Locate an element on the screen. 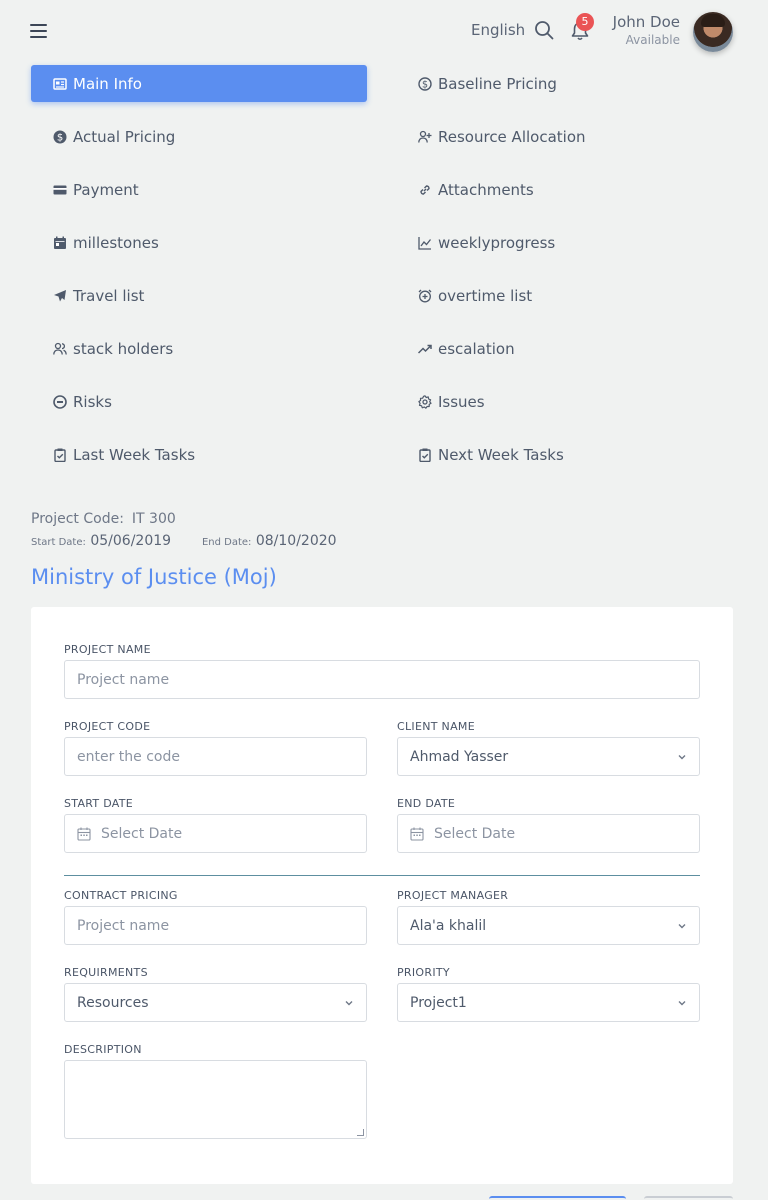 The height and width of the screenshot is (1200, 768). priority-select: Project1 is located at coordinates (548, 1002).